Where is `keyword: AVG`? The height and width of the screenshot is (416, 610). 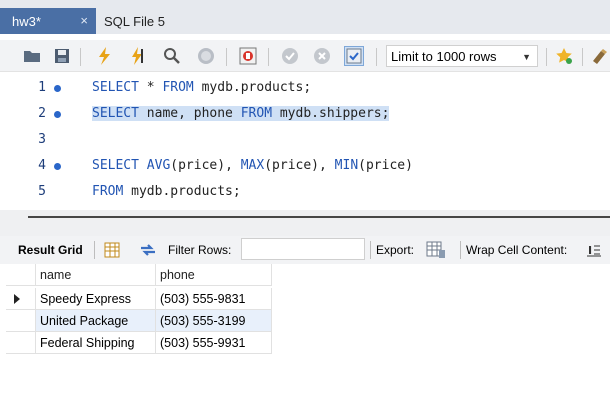
keyword: AVG is located at coordinates (158, 165).